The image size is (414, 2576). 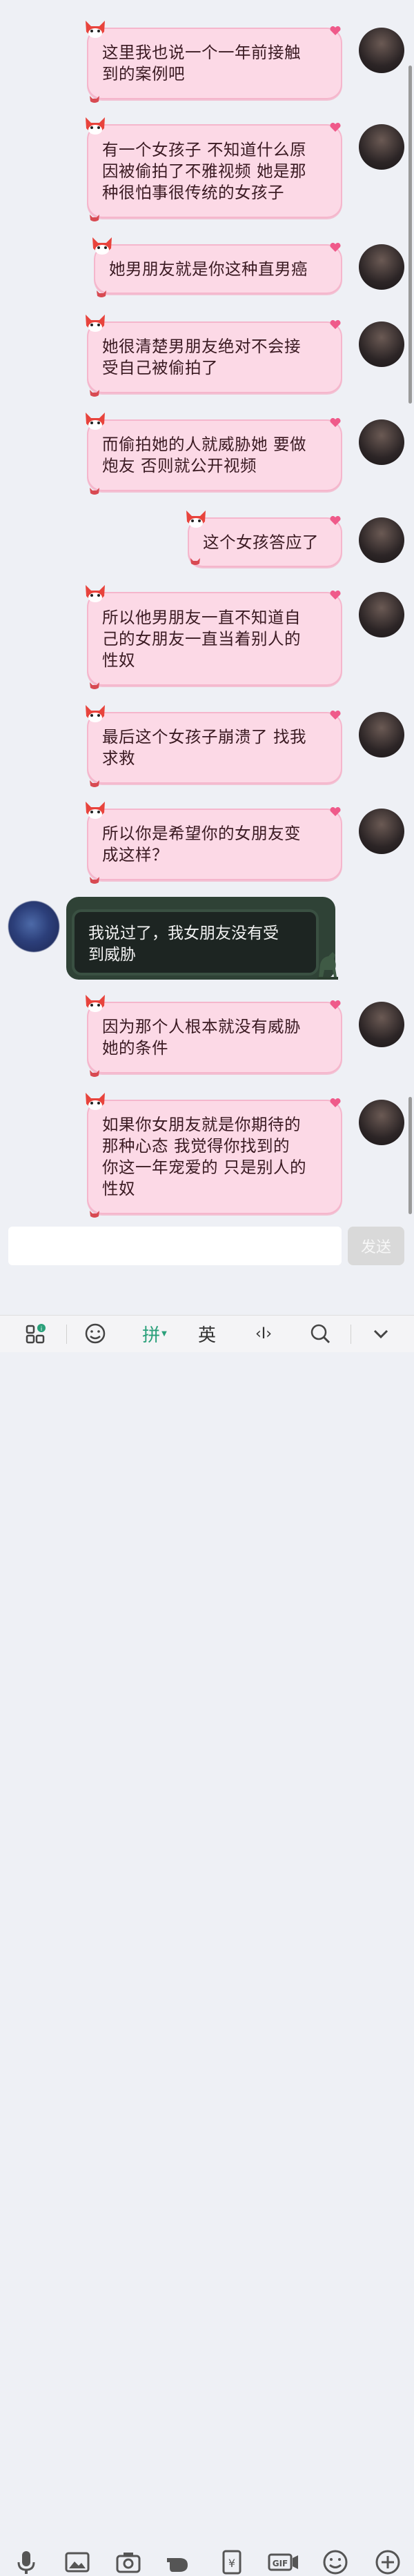 I want to click on finger-icon, so click(x=178, y=2562).